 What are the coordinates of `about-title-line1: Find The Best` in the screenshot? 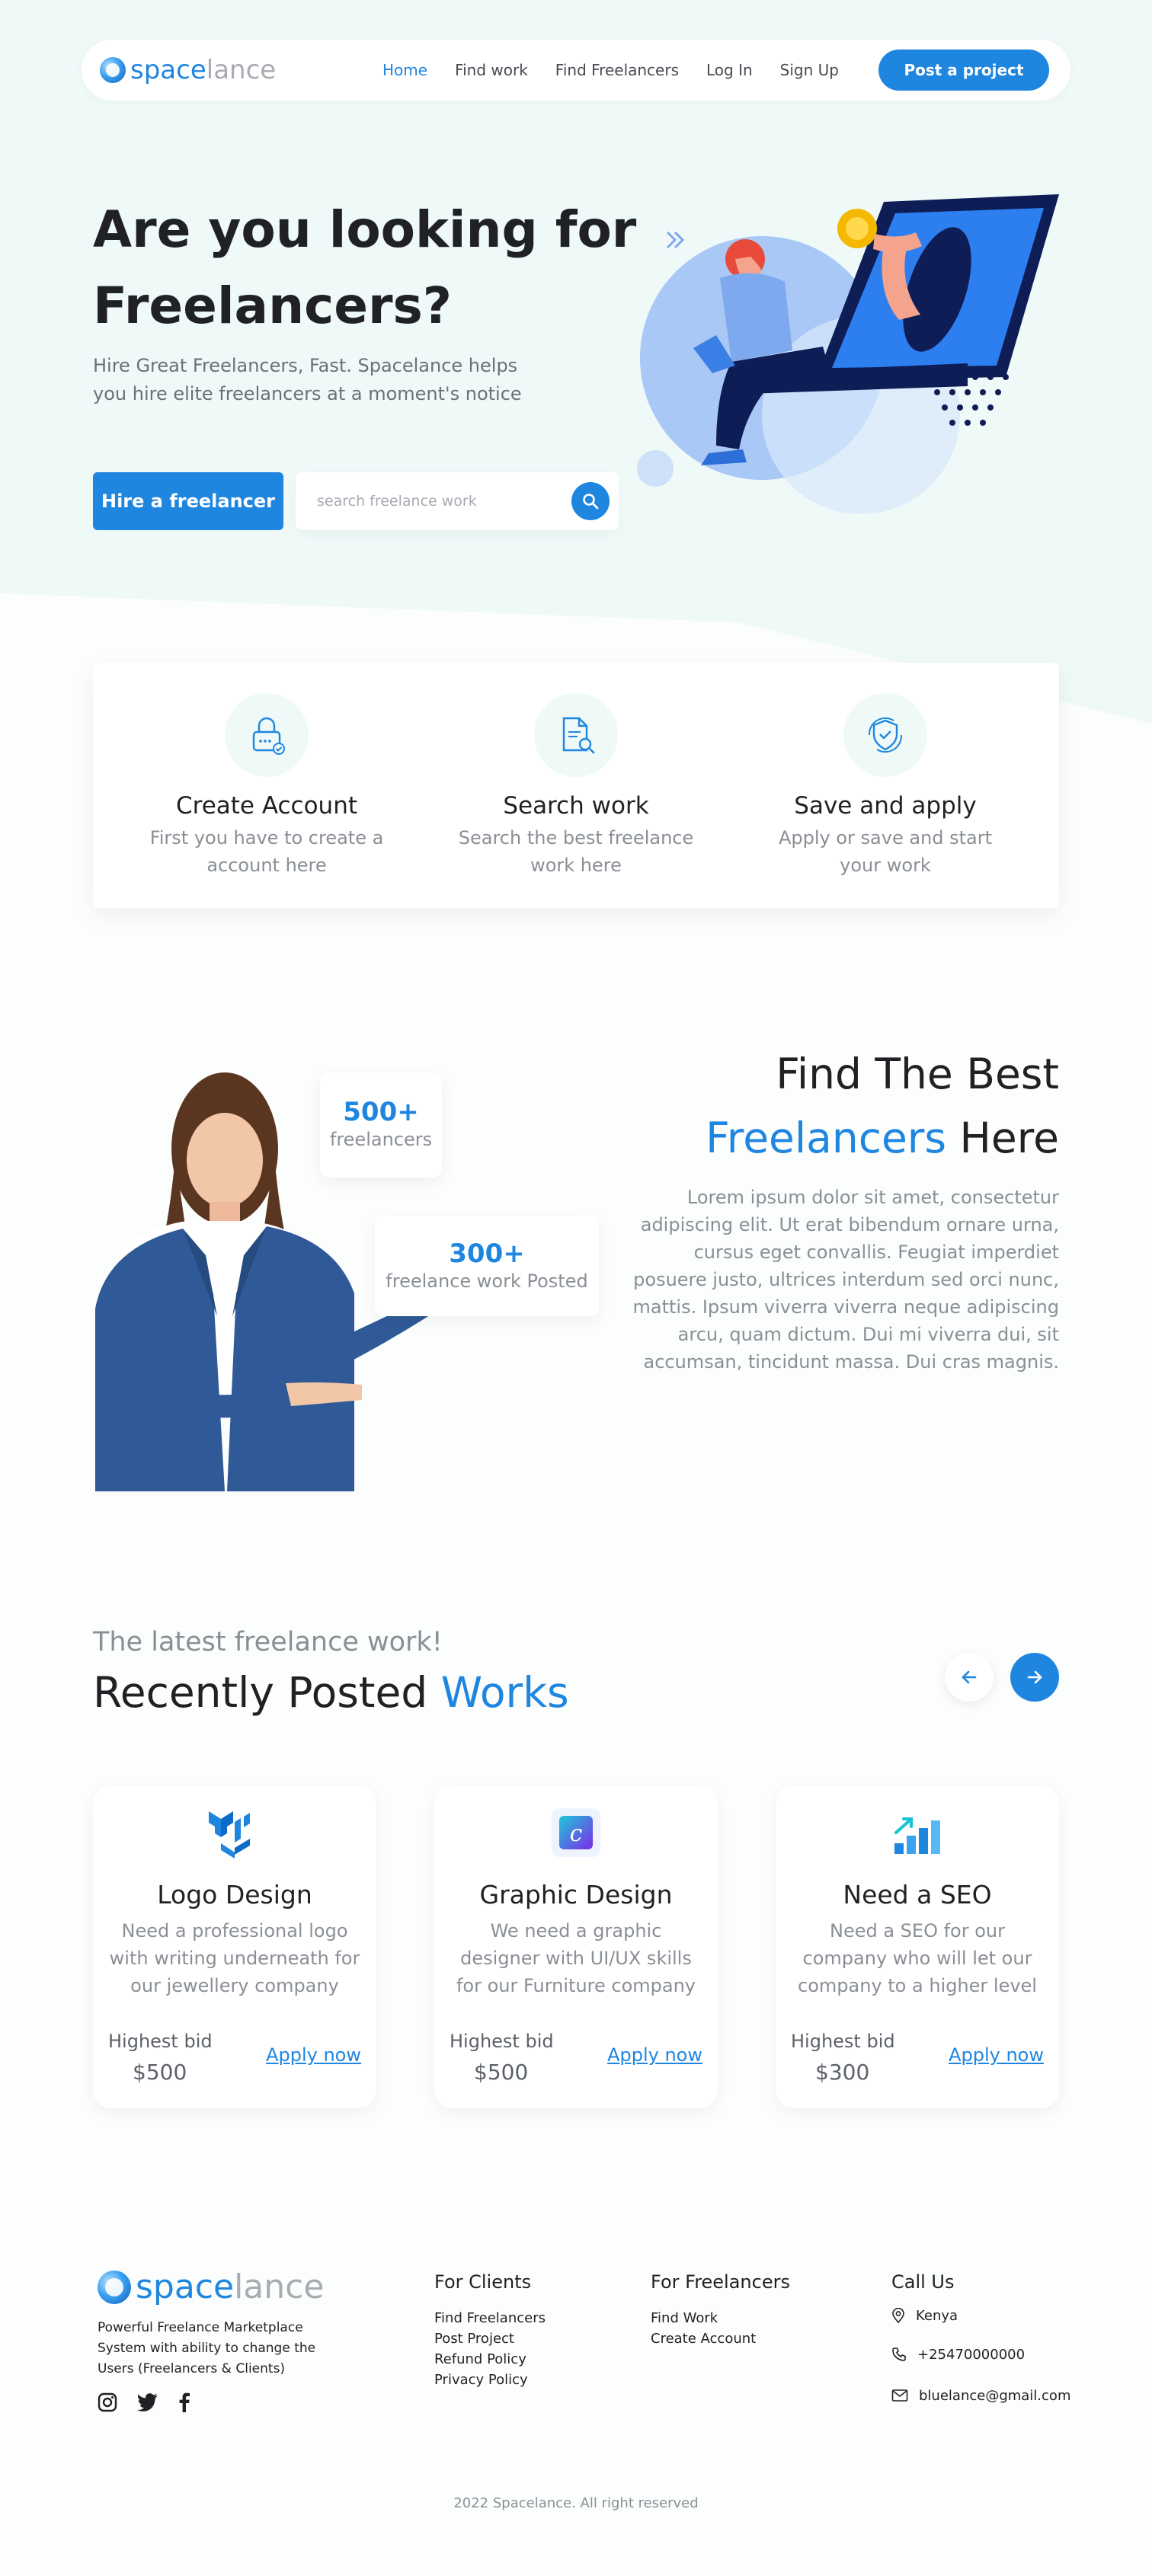 It's located at (917, 1074).